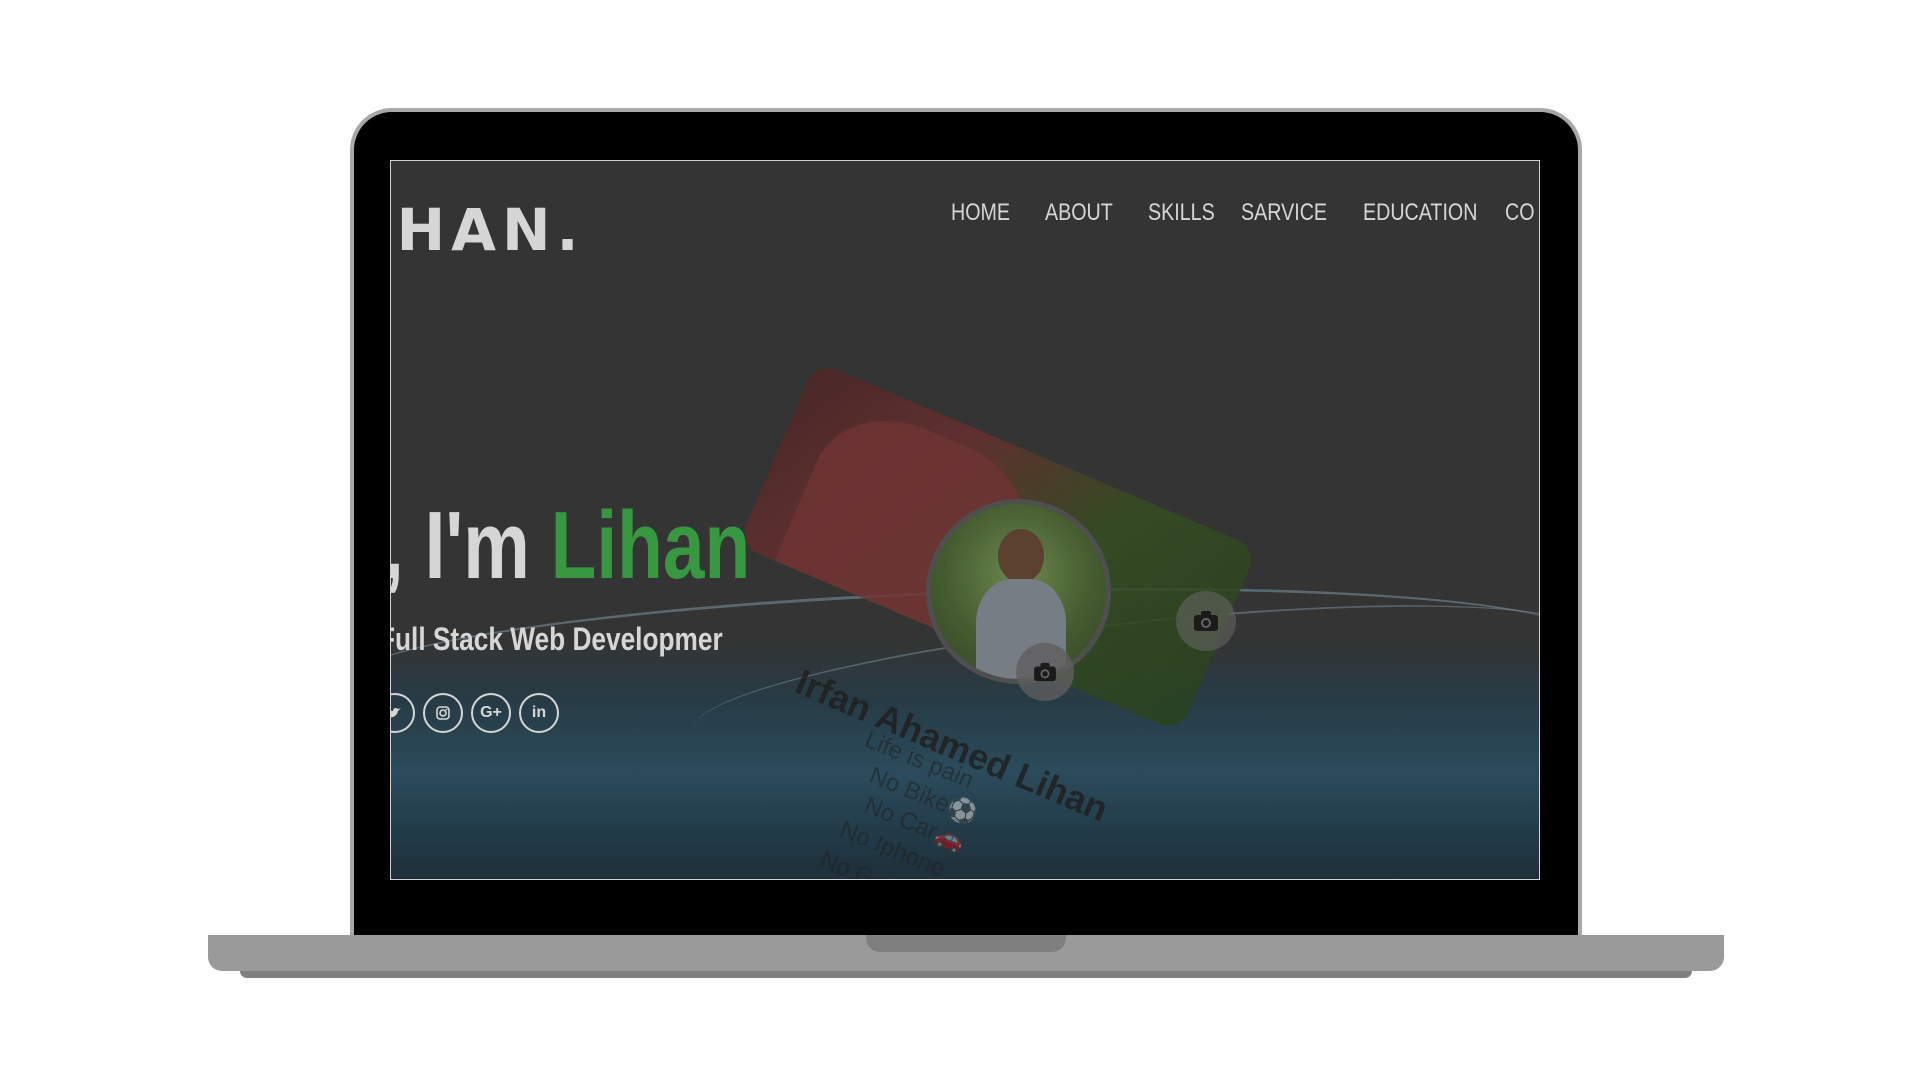 Image resolution: width=1920 pixels, height=1080 pixels. What do you see at coordinates (443, 713) in the screenshot?
I see `instagram-icon` at bounding box center [443, 713].